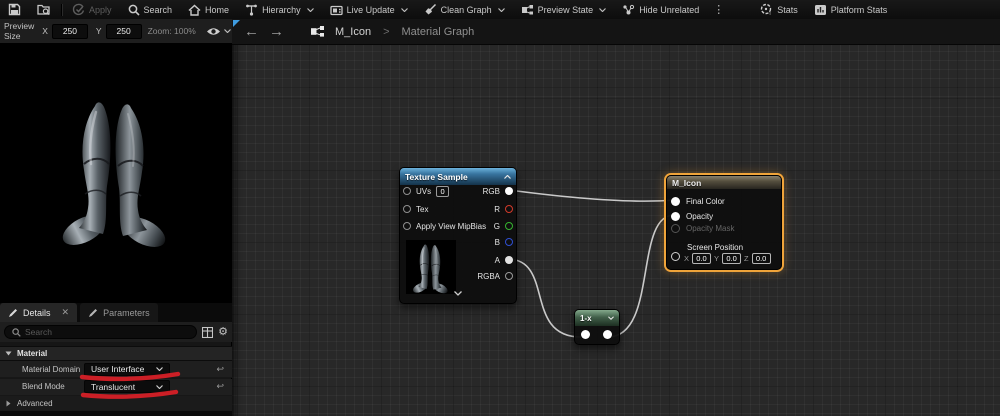 The image size is (1000, 416). I want to click on pin-rgba, so click(509, 276).